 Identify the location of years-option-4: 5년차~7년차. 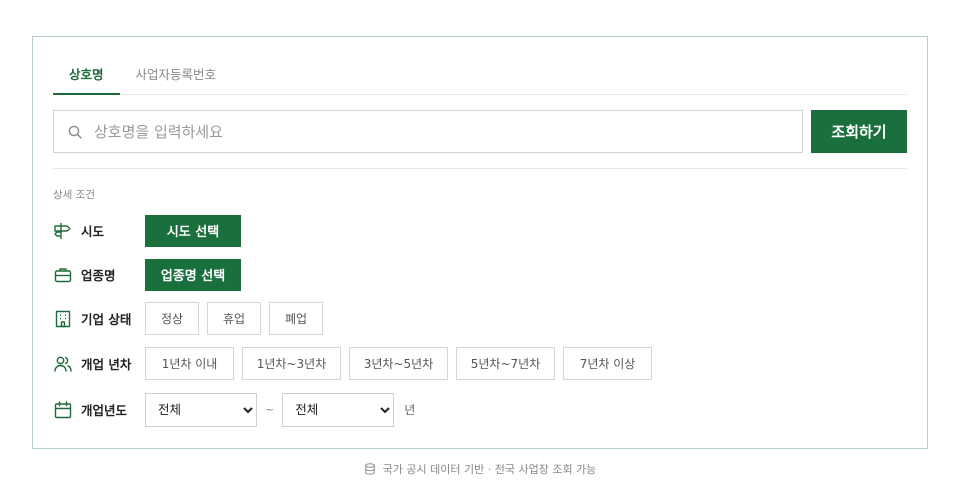
(505, 363).